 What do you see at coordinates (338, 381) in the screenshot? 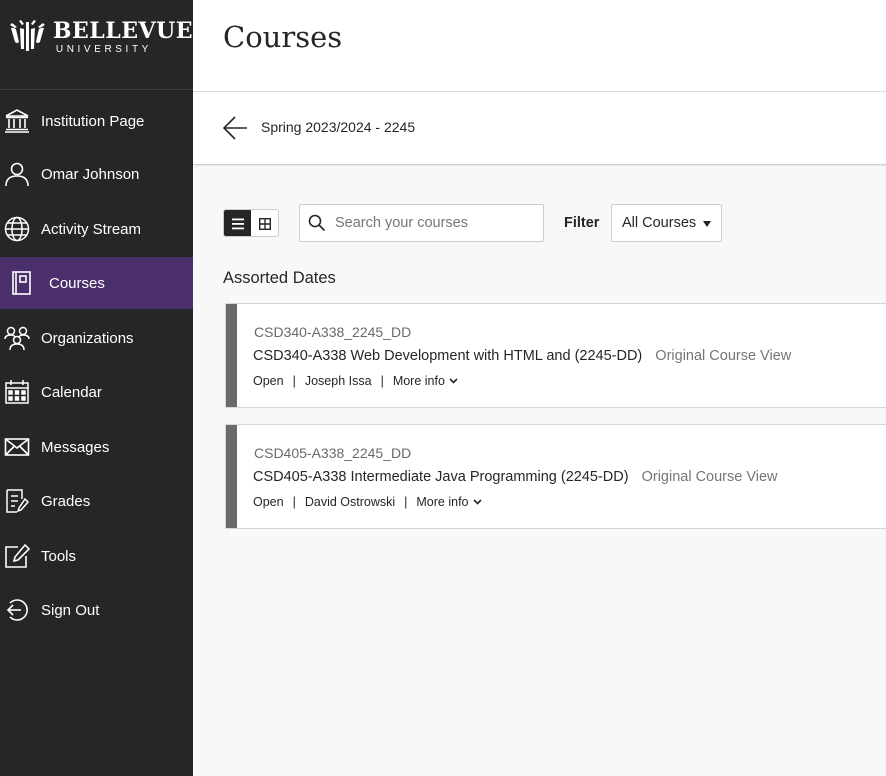
I see `course-instructor: Joseph Issa` at bounding box center [338, 381].